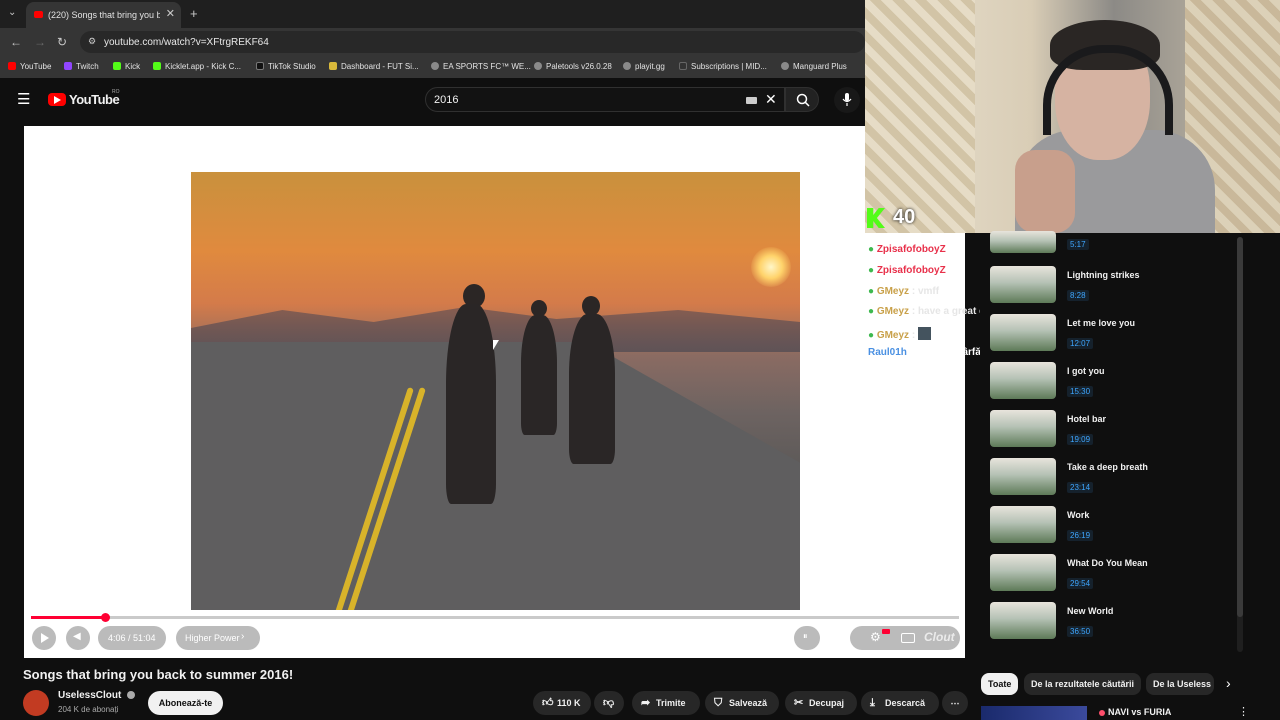  What do you see at coordinates (1107, 563) in the screenshot?
I see `playlist-title: What Do You Mean` at bounding box center [1107, 563].